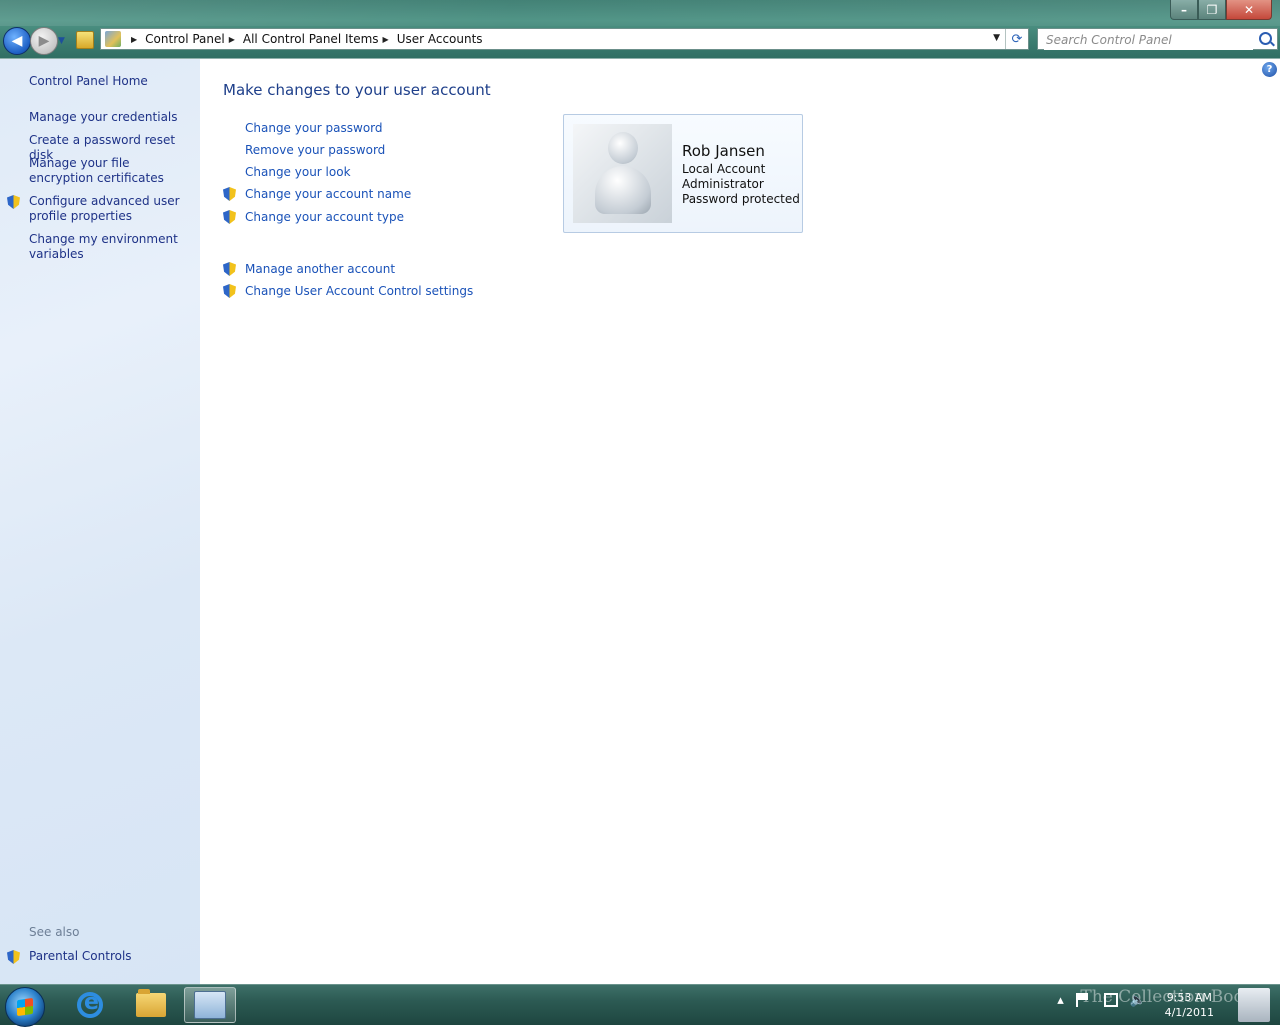 Image resolution: width=1280 pixels, height=1027 pixels. Describe the element at coordinates (440, 39) in the screenshot. I see `breadcrumb-user-accounts: User Accounts` at that location.